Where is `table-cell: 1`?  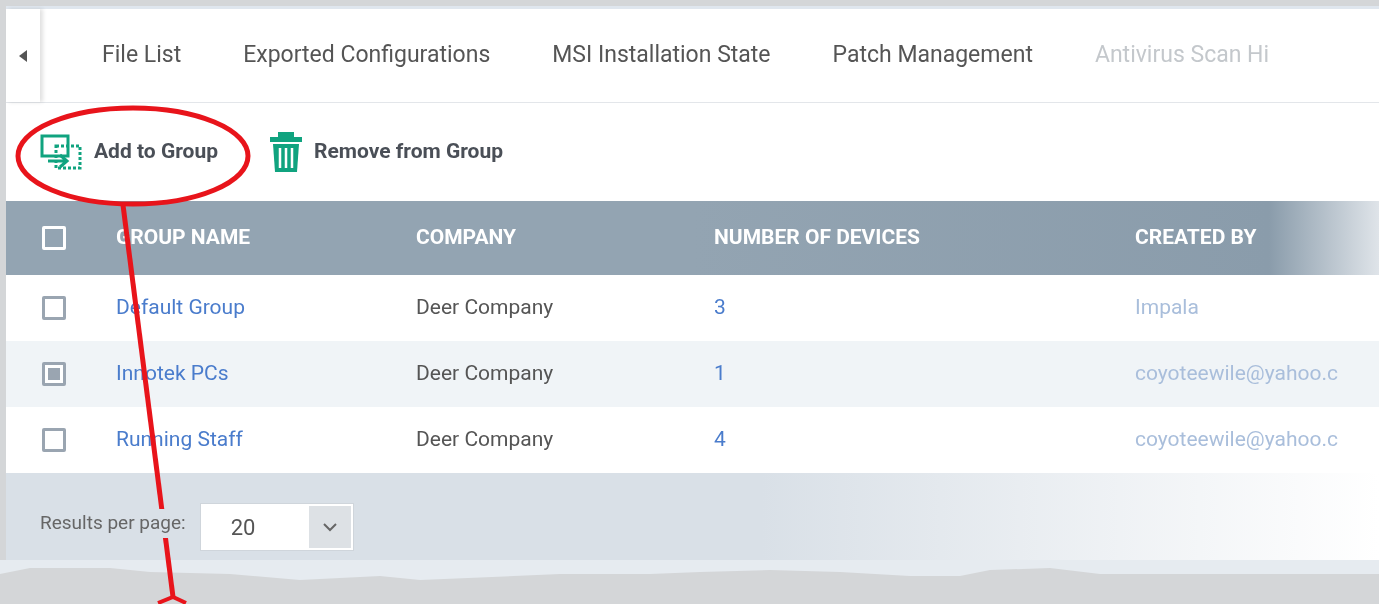 table-cell: 1 is located at coordinates (924, 374).